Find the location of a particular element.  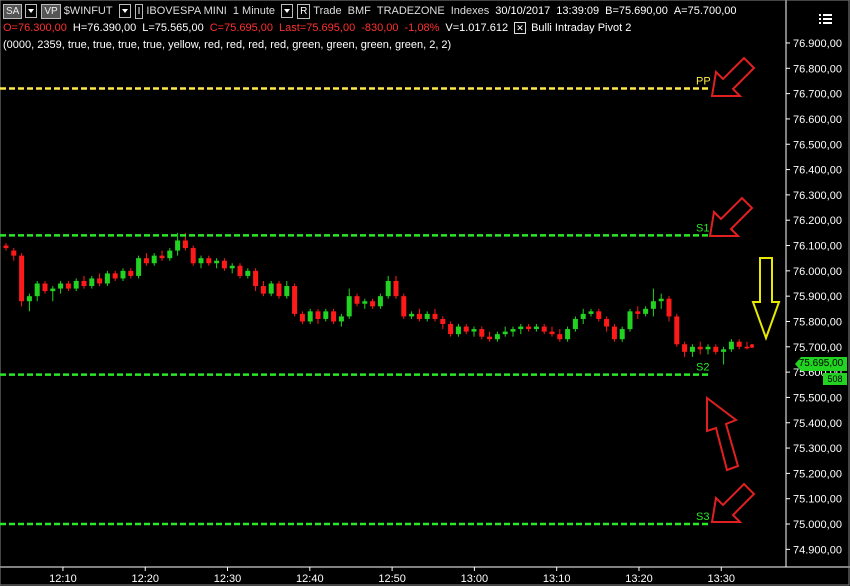

indicator-name: Bulli Intraday Pivot 2 is located at coordinates (581, 28).